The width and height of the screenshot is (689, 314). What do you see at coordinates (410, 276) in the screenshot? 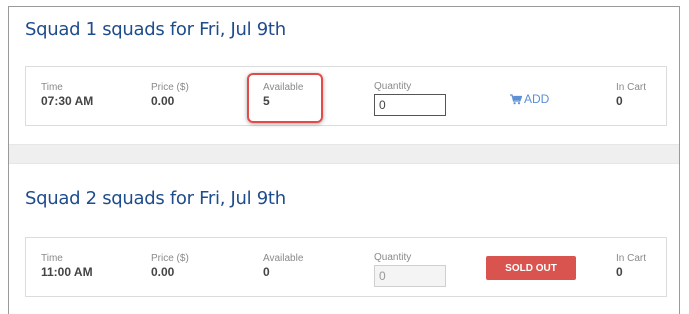
I see `quantity-input-disabled` at bounding box center [410, 276].